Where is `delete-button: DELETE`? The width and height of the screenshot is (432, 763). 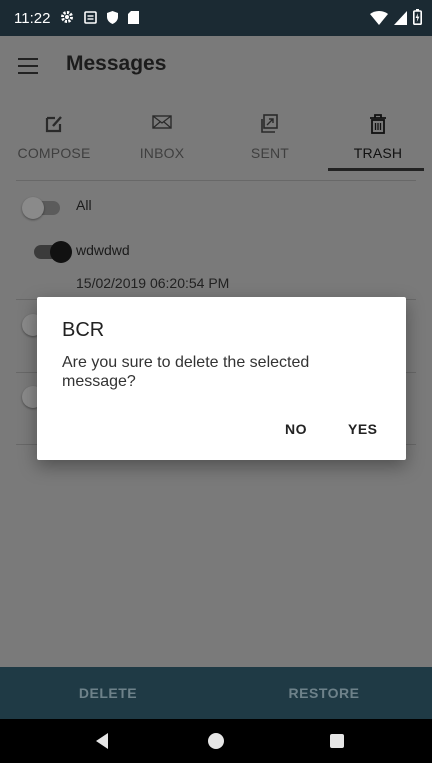 delete-button: DELETE is located at coordinates (108, 693).